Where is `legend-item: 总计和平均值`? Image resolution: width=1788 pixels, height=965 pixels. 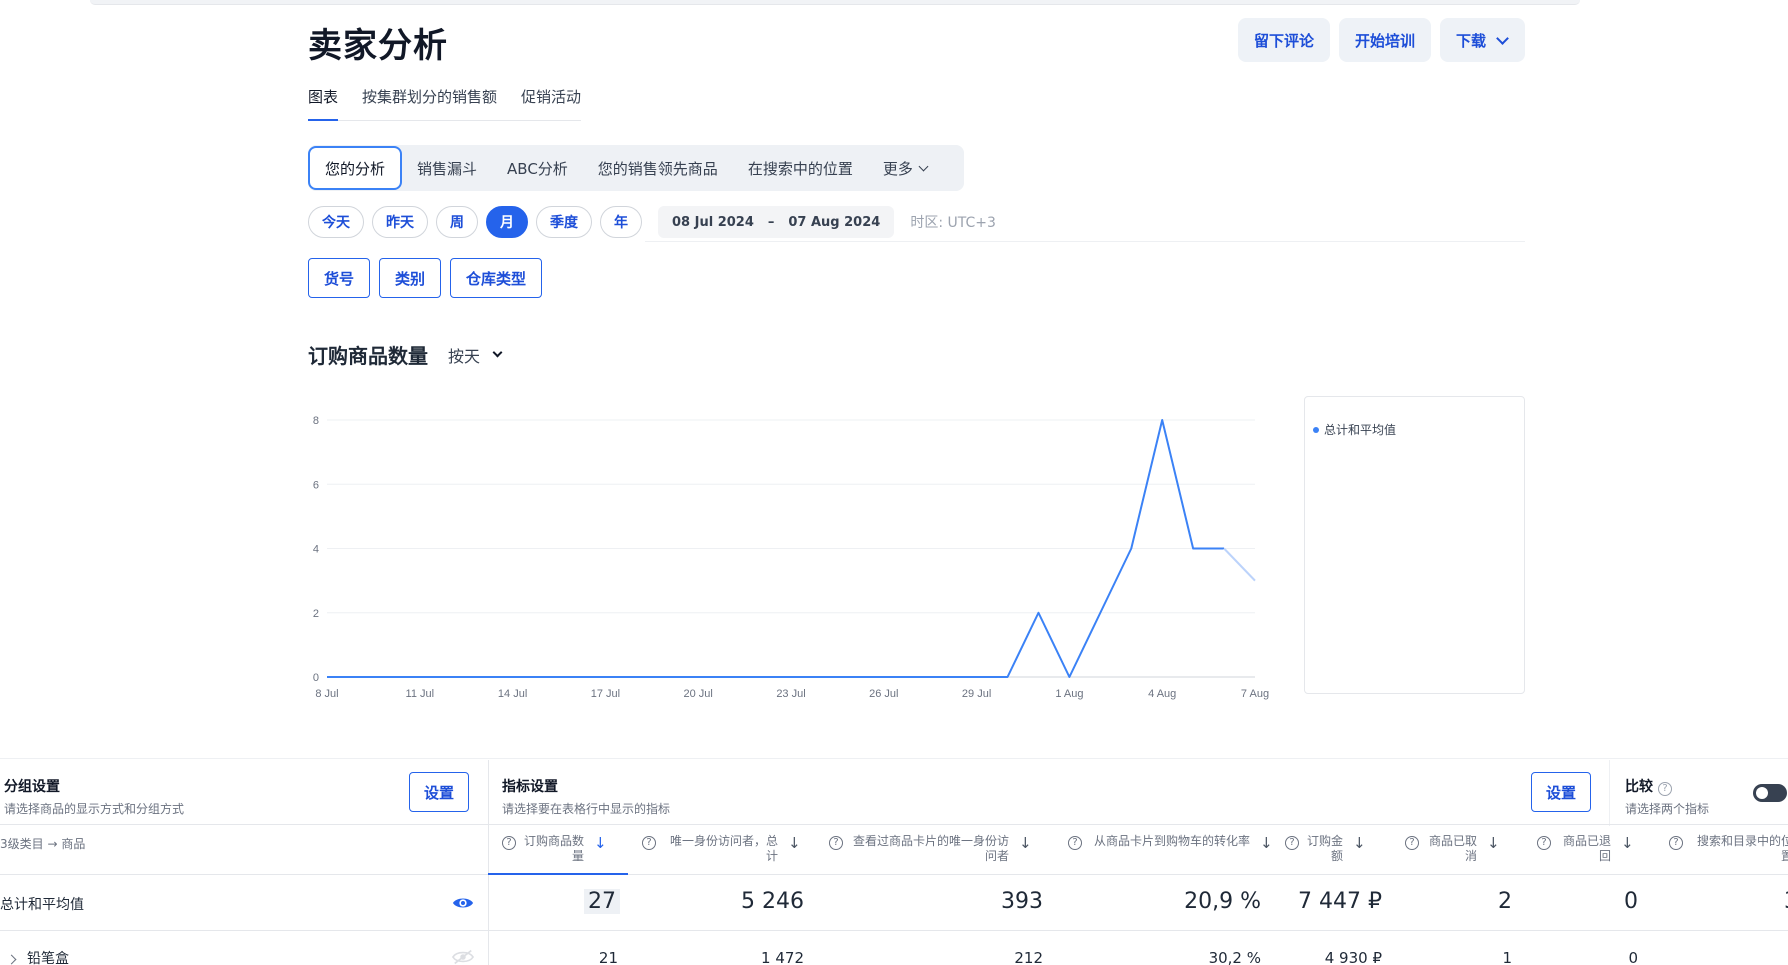 legend-item: 总计和平均值 is located at coordinates (1414, 429).